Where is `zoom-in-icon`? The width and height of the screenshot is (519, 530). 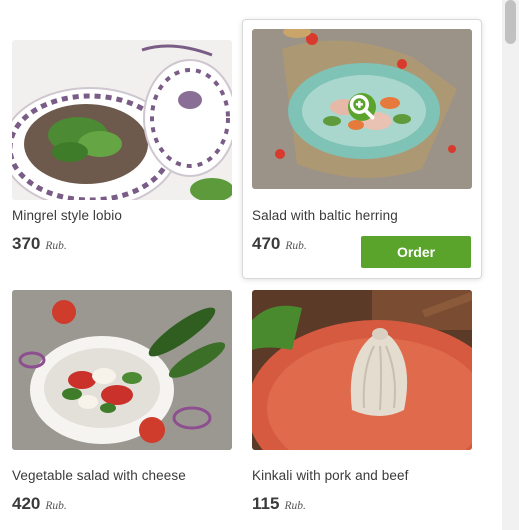 zoom-in-icon is located at coordinates (362, 107).